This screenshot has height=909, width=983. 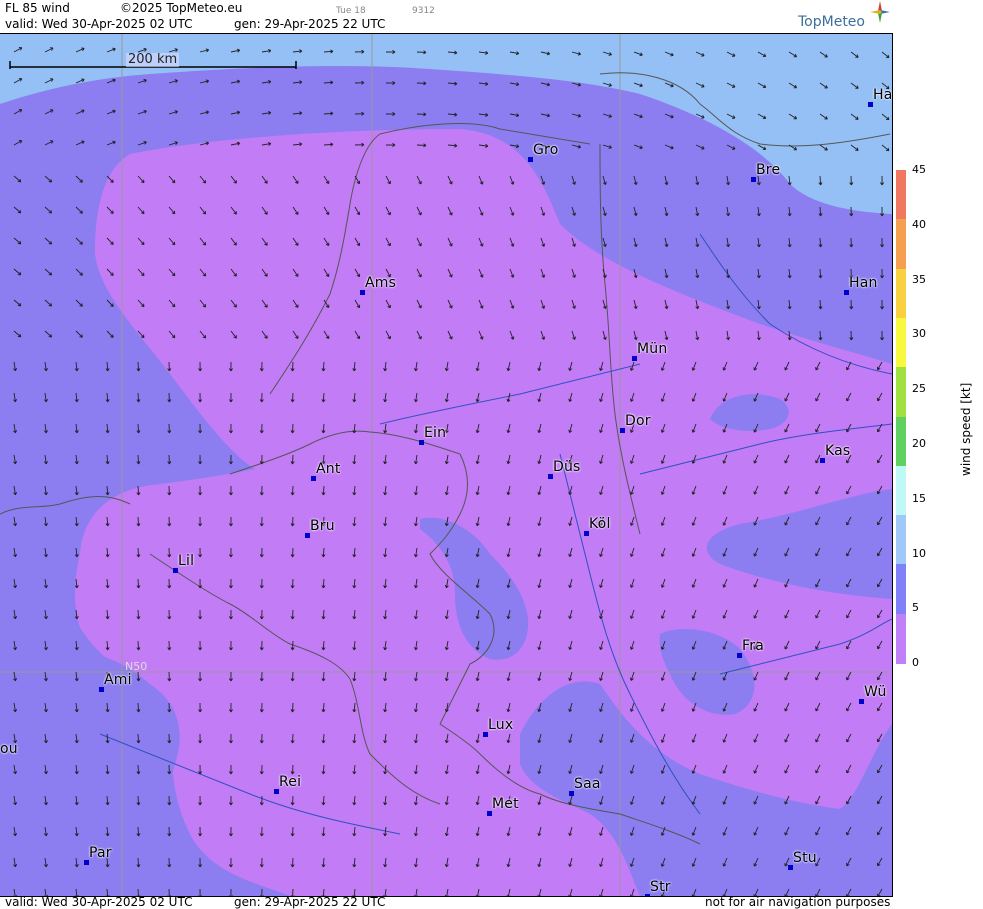 What do you see at coordinates (638, 421) in the screenshot?
I see `city-label: Dor` at bounding box center [638, 421].